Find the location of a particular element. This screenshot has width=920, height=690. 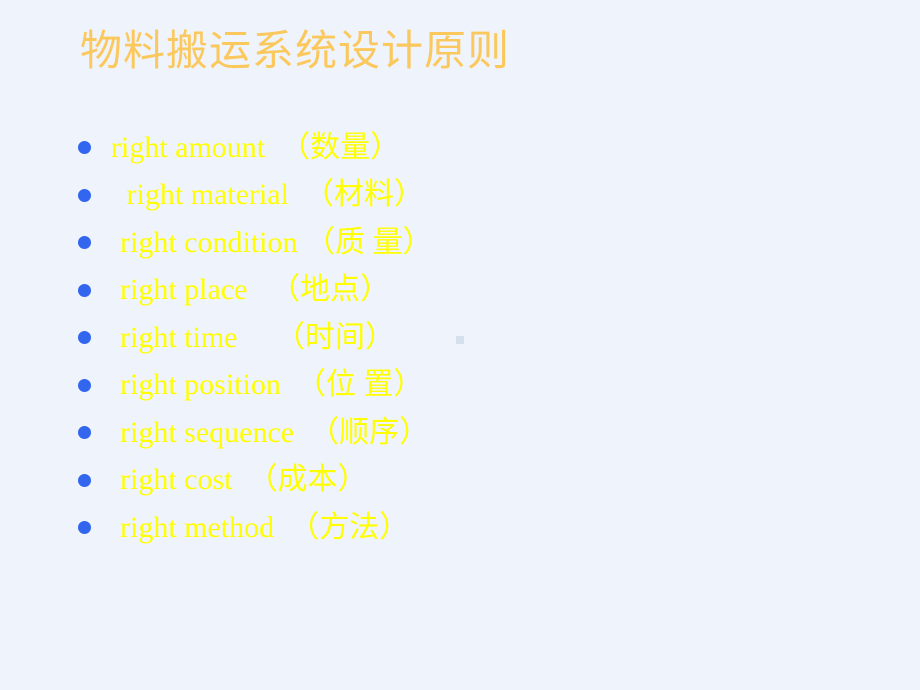

list-item: right method （方法） is located at coordinates (255, 528).